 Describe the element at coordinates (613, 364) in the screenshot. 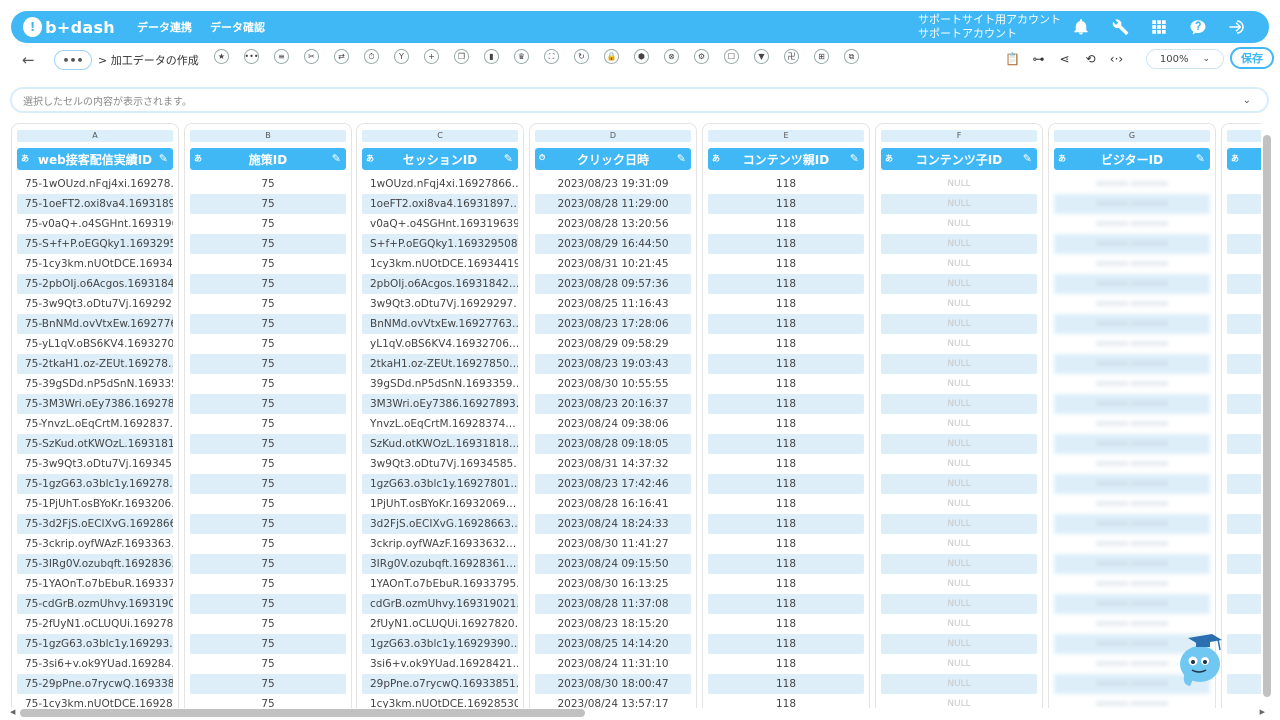

I see `table-cell: 2023/08/23 19:03:43` at that location.